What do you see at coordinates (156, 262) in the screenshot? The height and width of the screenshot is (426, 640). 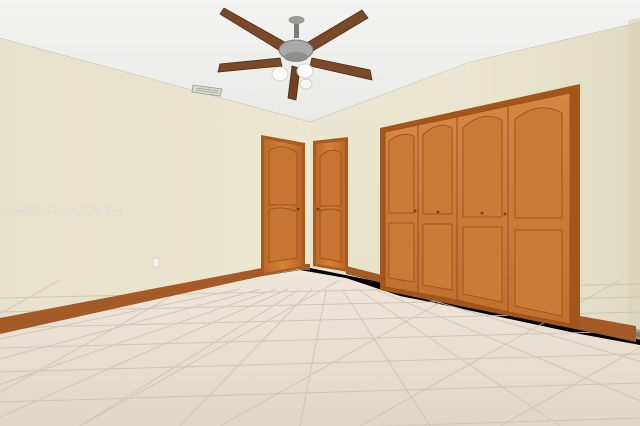 I see `wall-outlet` at bounding box center [156, 262].